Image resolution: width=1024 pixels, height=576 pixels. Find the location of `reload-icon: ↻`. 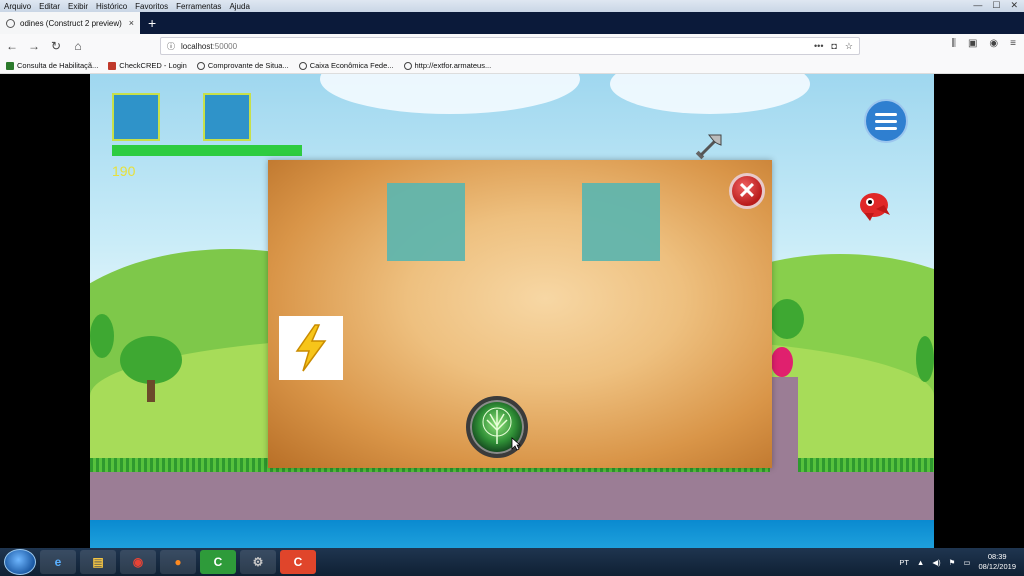

reload-icon: ↻ is located at coordinates (56, 46).